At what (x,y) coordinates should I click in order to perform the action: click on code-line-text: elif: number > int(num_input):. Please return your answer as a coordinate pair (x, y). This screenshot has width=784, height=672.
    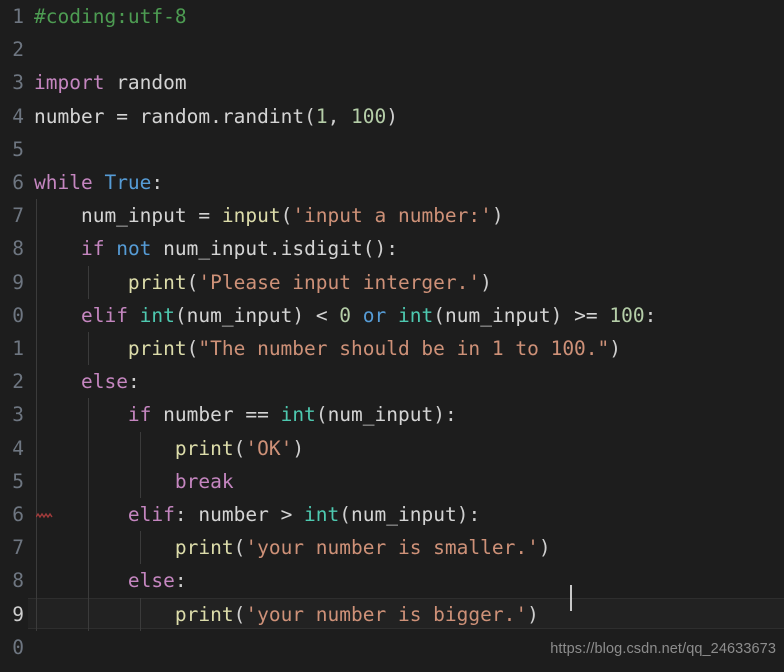
    Looking at the image, I should click on (257, 514).